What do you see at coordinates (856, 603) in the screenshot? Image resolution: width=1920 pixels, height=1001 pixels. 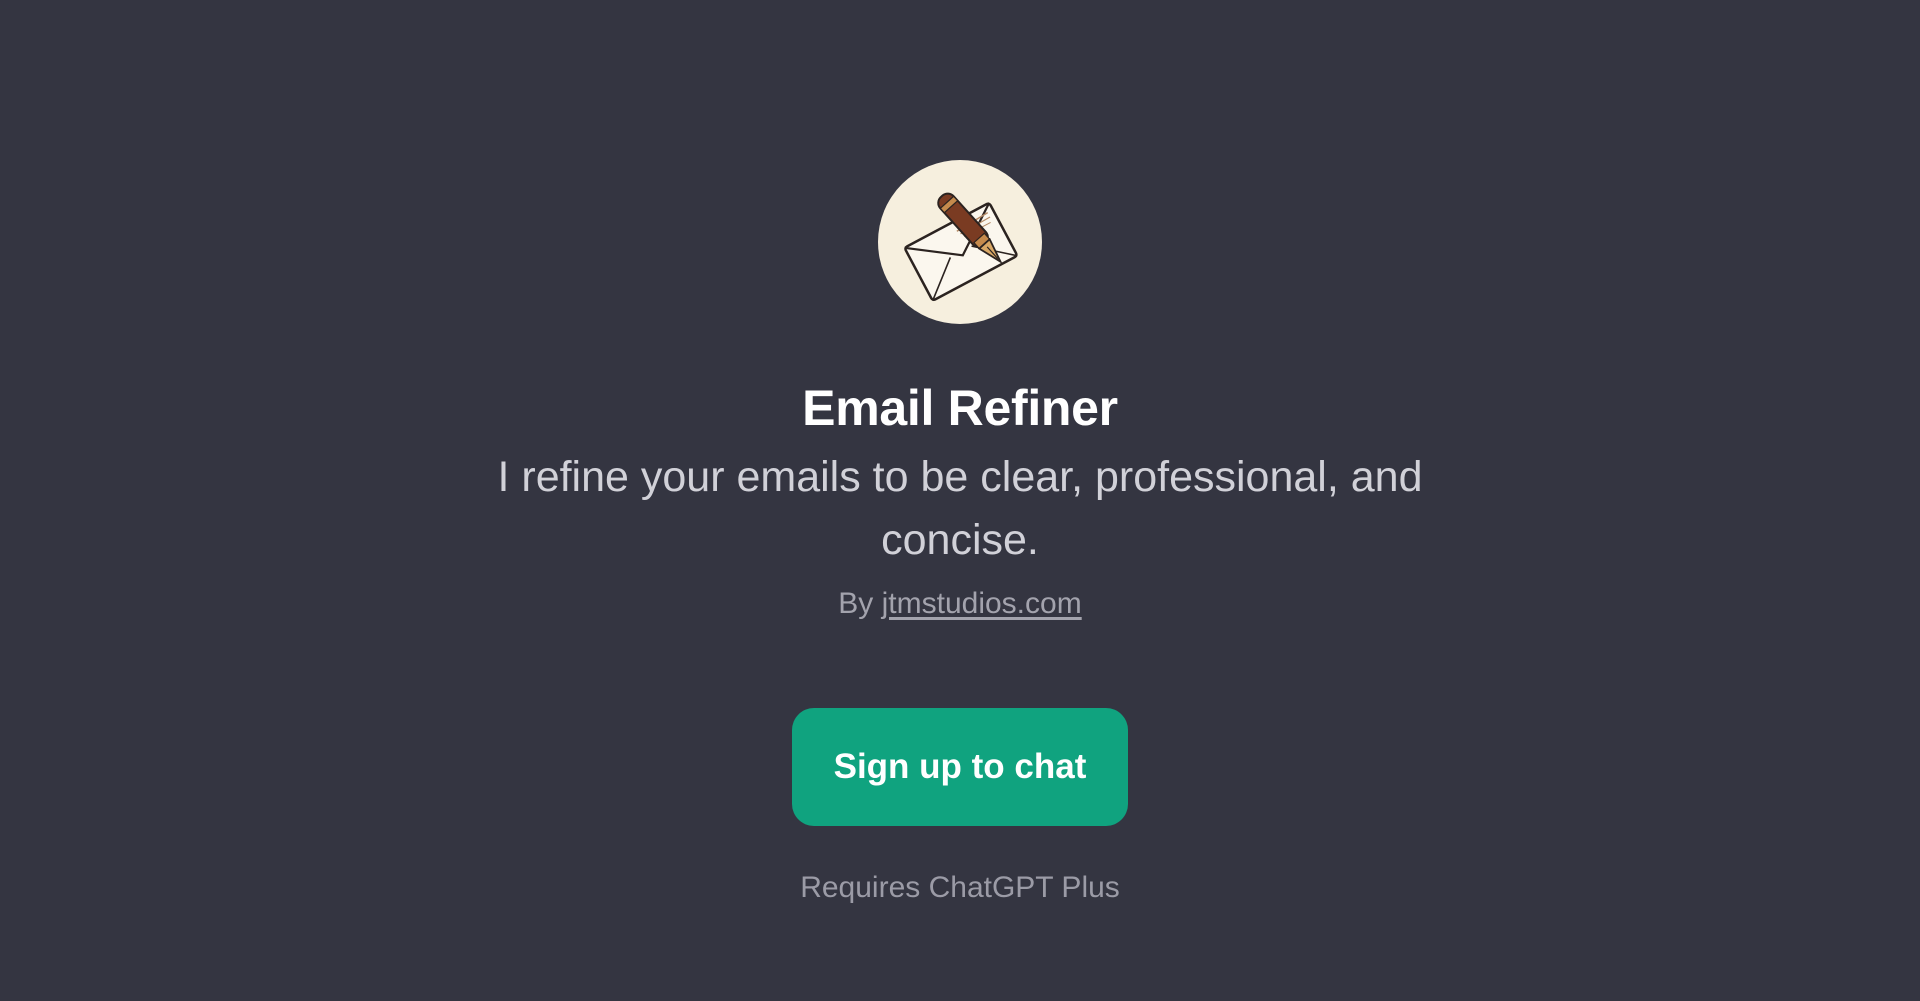 I see `byline-prefix: By` at bounding box center [856, 603].